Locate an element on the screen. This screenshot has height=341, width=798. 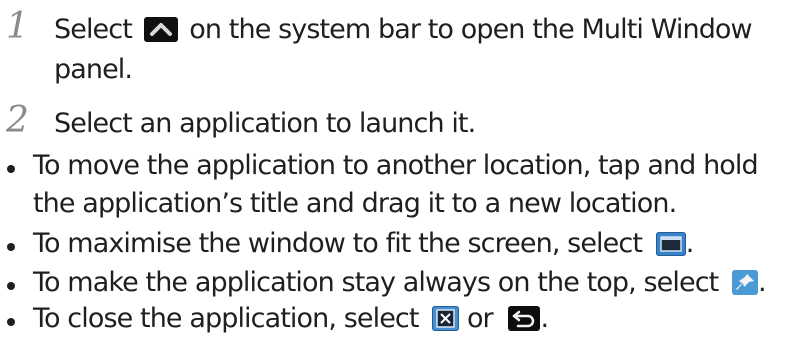
close-x-icon is located at coordinates (446, 318).